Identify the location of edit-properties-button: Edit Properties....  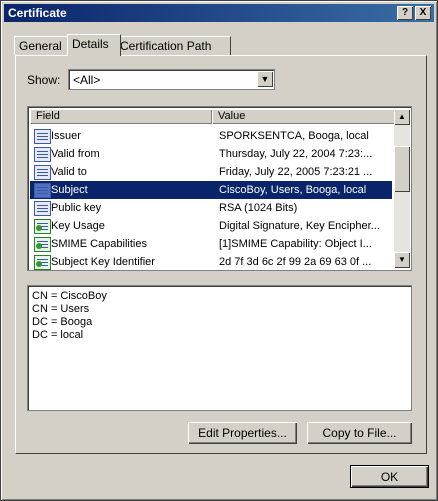
(242, 433).